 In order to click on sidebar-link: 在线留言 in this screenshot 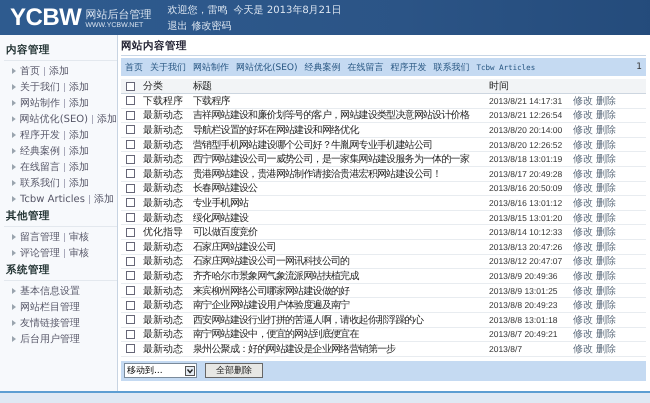, I will do `click(40, 167)`.